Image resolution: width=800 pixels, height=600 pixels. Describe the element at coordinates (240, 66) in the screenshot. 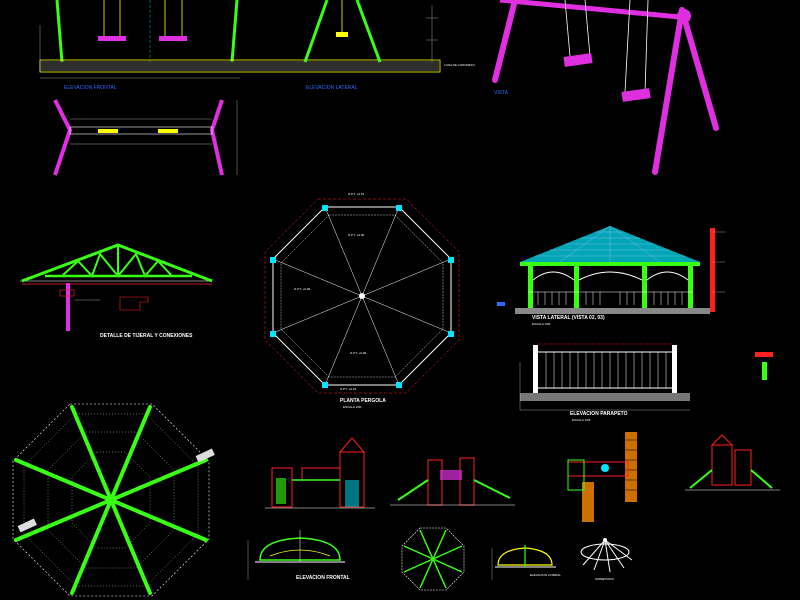

I see `slab-hatch` at that location.